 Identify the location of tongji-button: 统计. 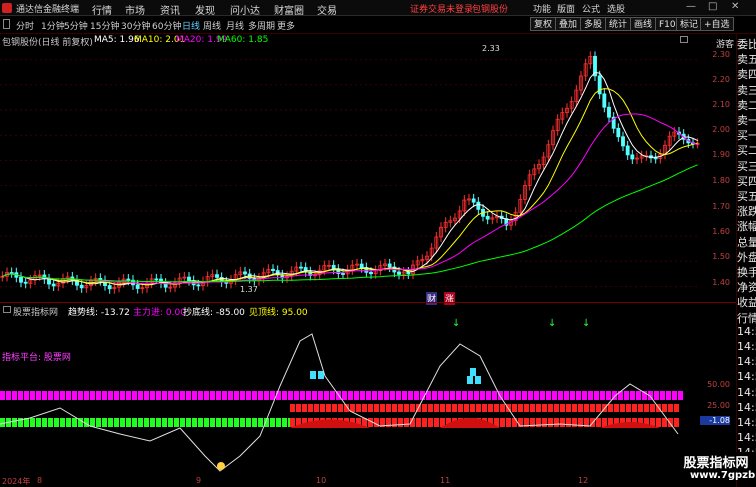
(618, 24).